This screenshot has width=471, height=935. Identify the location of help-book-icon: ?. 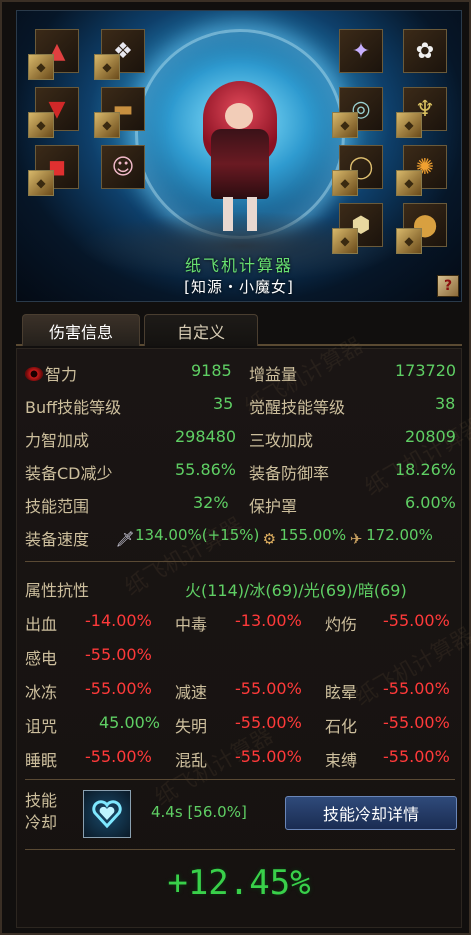
(448, 286).